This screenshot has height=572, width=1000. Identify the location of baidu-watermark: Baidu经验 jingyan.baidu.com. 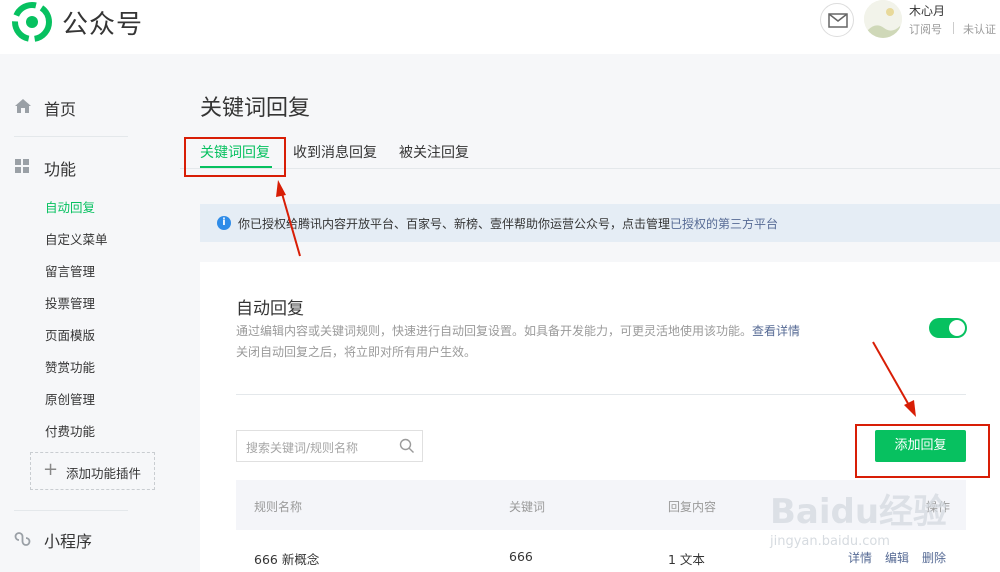
(883, 526).